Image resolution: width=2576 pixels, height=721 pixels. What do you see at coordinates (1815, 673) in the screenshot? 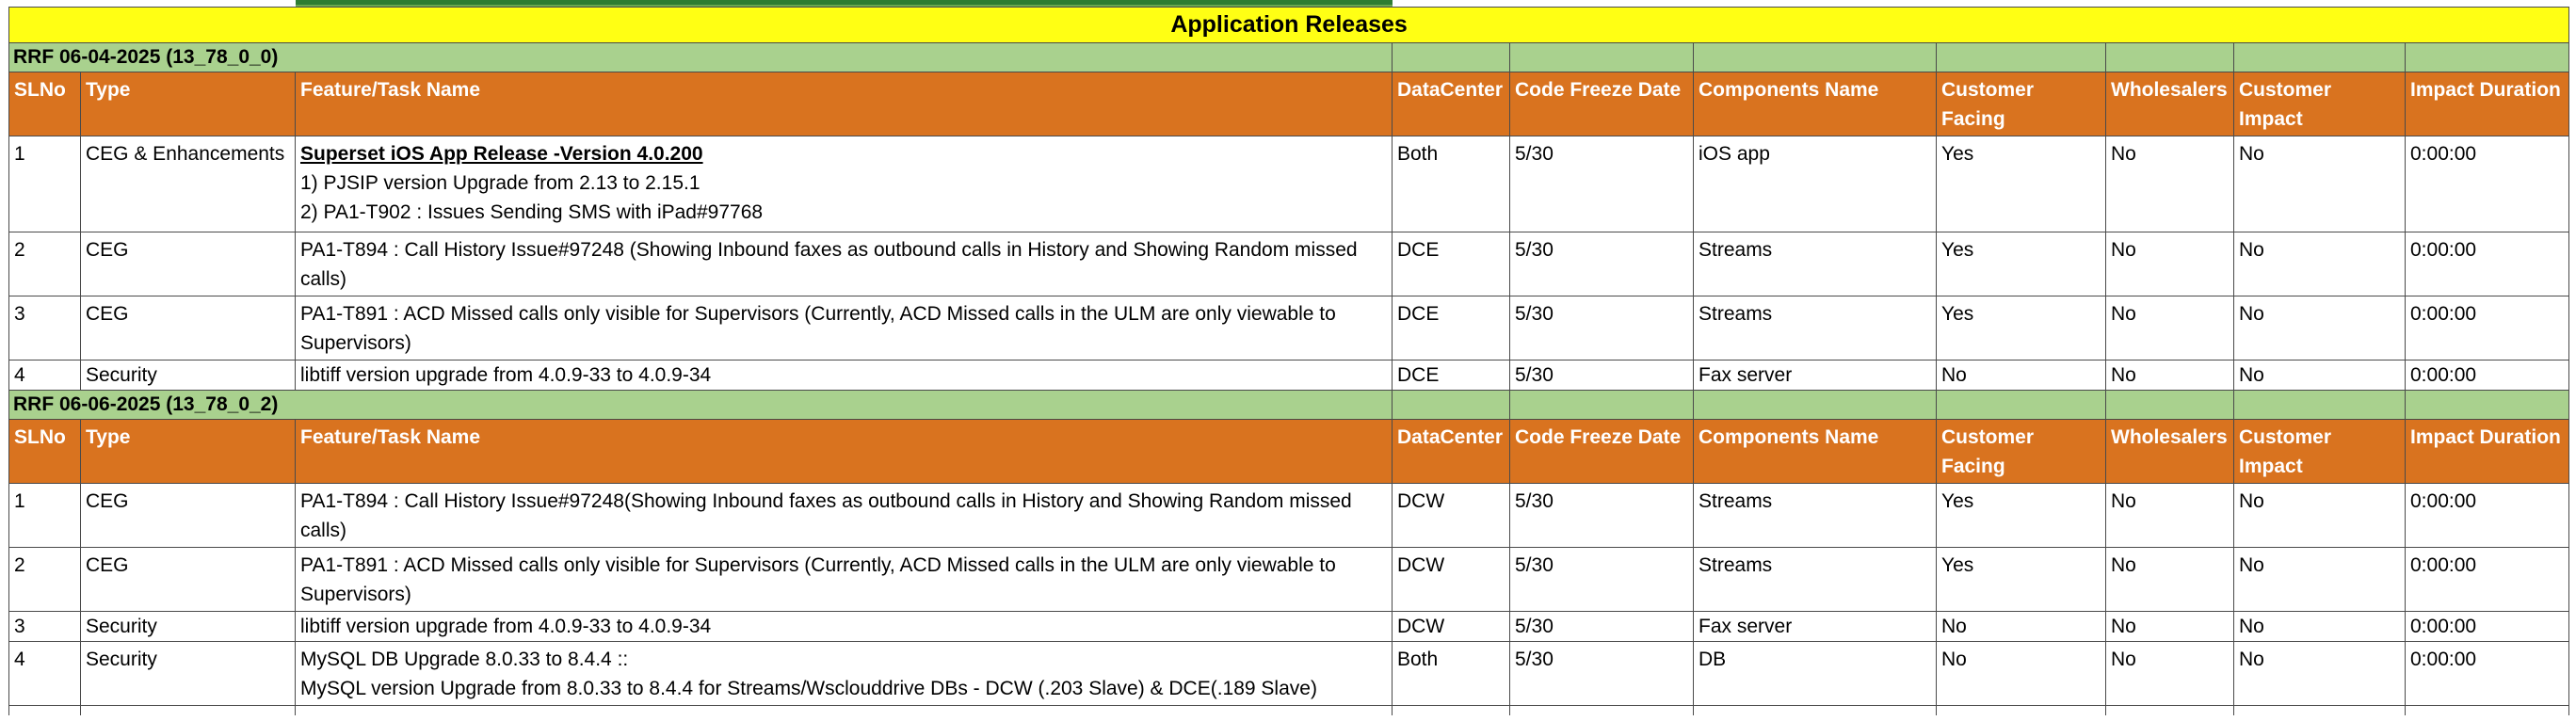
I see `cell-component: DB` at bounding box center [1815, 673].